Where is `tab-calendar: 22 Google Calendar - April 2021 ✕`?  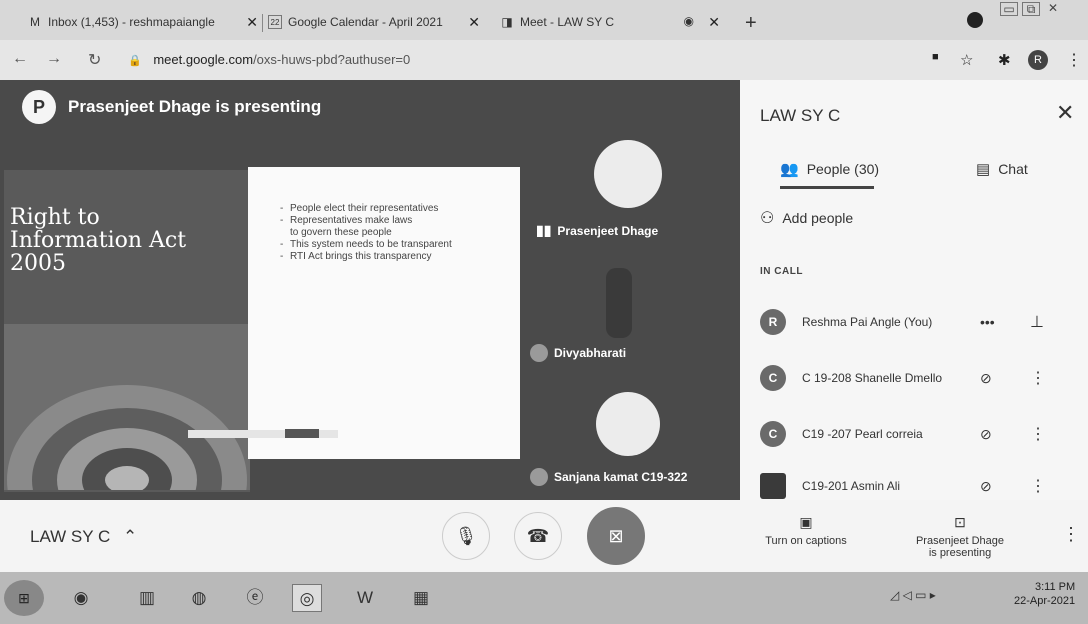 tab-calendar: 22 Google Calendar - April 2021 ✕ is located at coordinates (374, 22).